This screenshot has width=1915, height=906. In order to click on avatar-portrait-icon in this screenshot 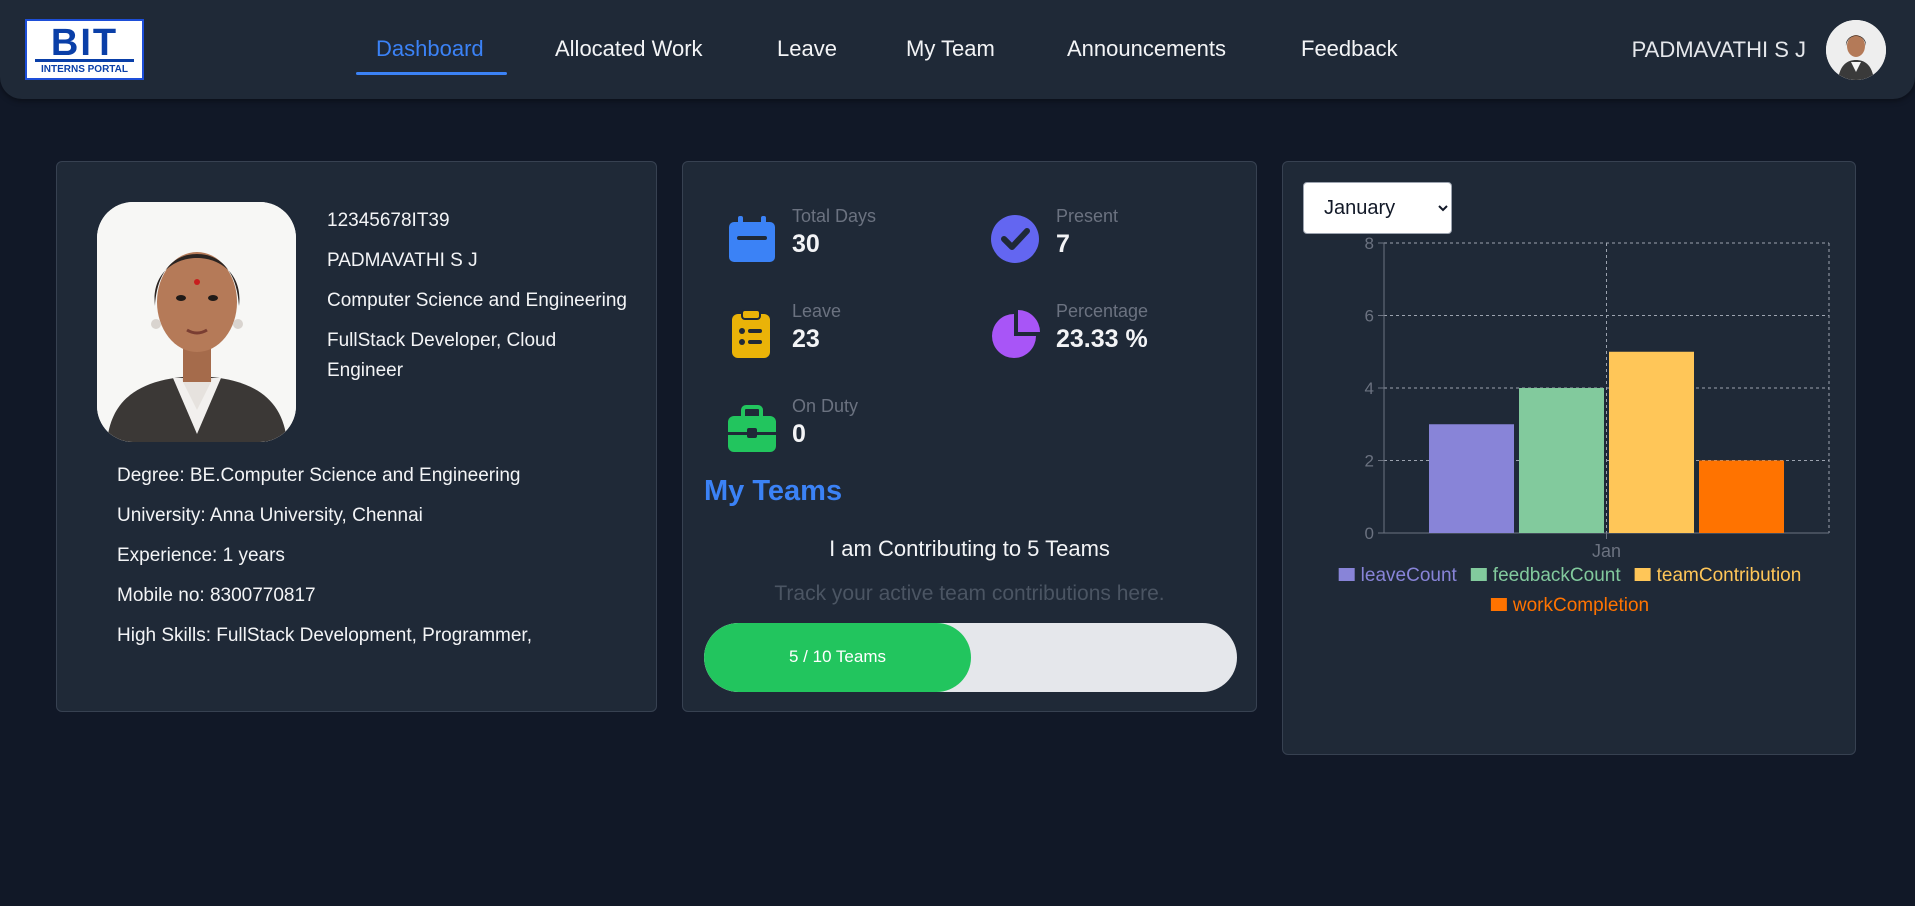, I will do `click(1856, 50)`.